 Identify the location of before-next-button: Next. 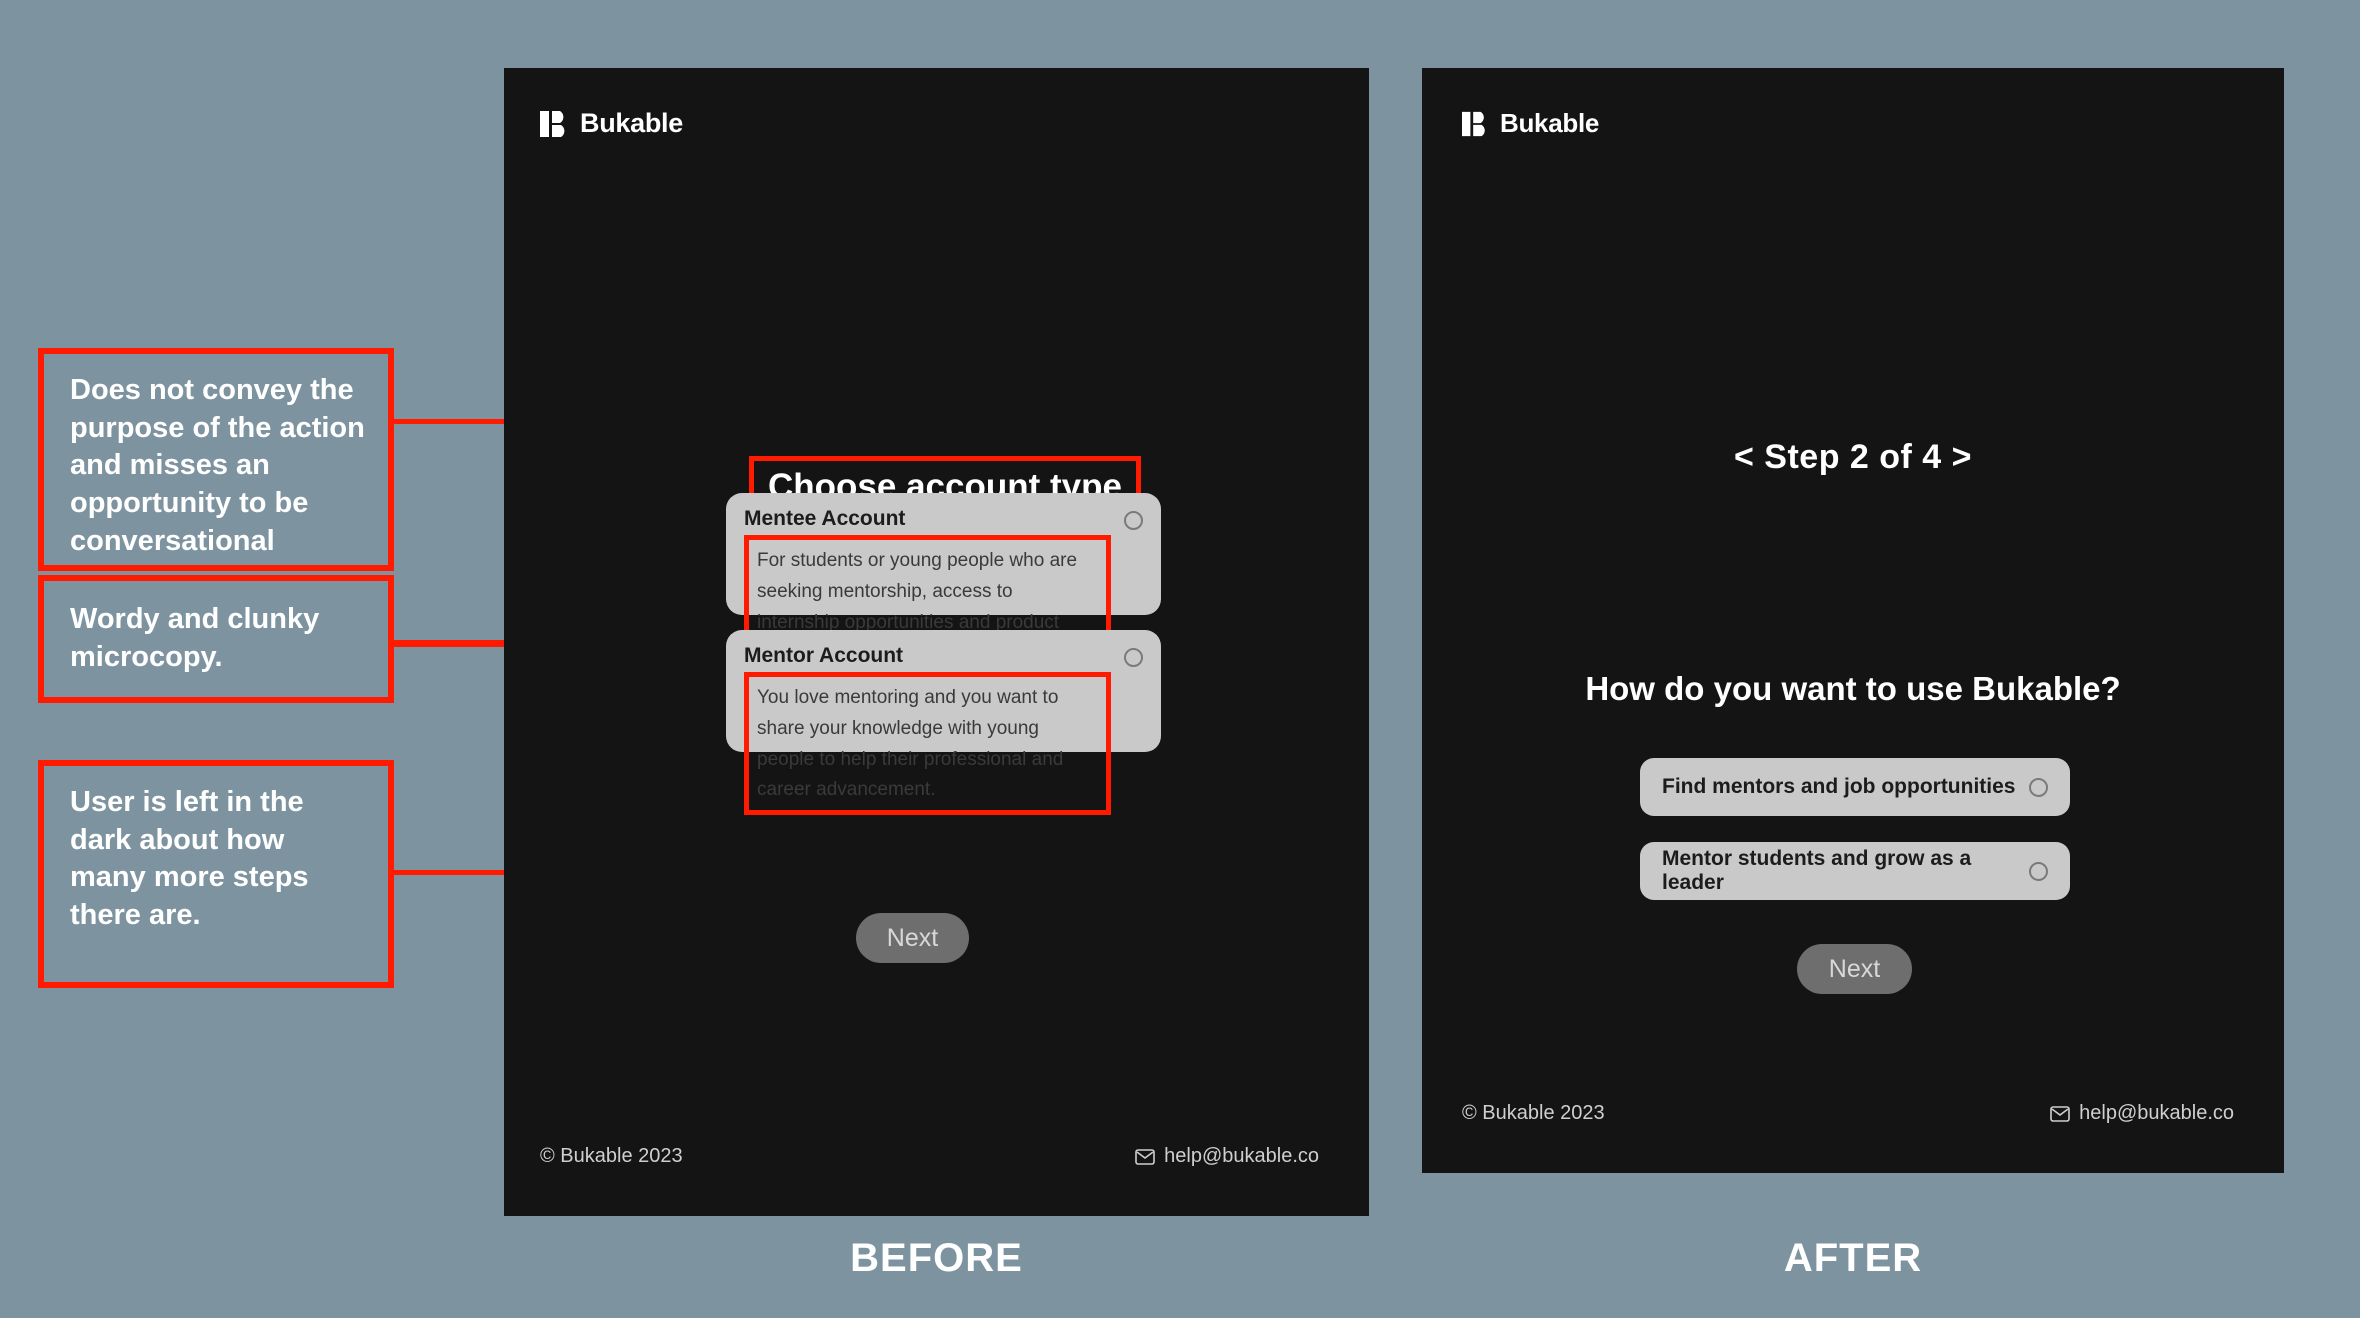
(912, 938).